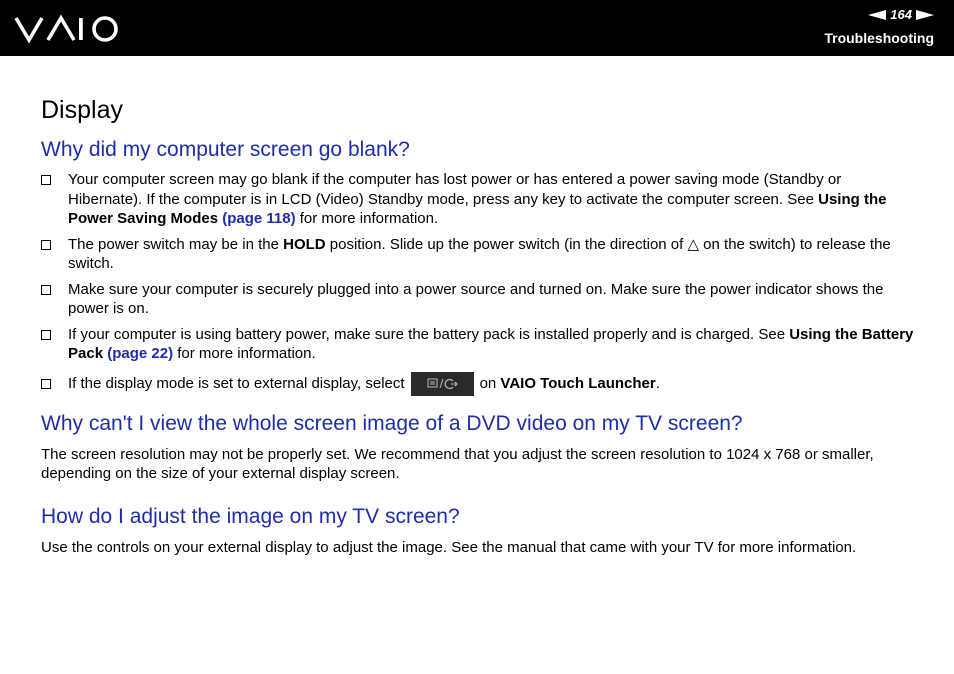  What do you see at coordinates (225, 149) in the screenshot?
I see `question-heading-blank-screen: Why did my computer screen go blank?` at bounding box center [225, 149].